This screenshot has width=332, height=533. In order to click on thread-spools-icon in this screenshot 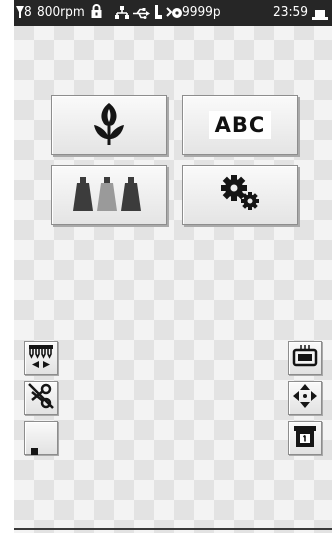, I will do `click(109, 195)`.